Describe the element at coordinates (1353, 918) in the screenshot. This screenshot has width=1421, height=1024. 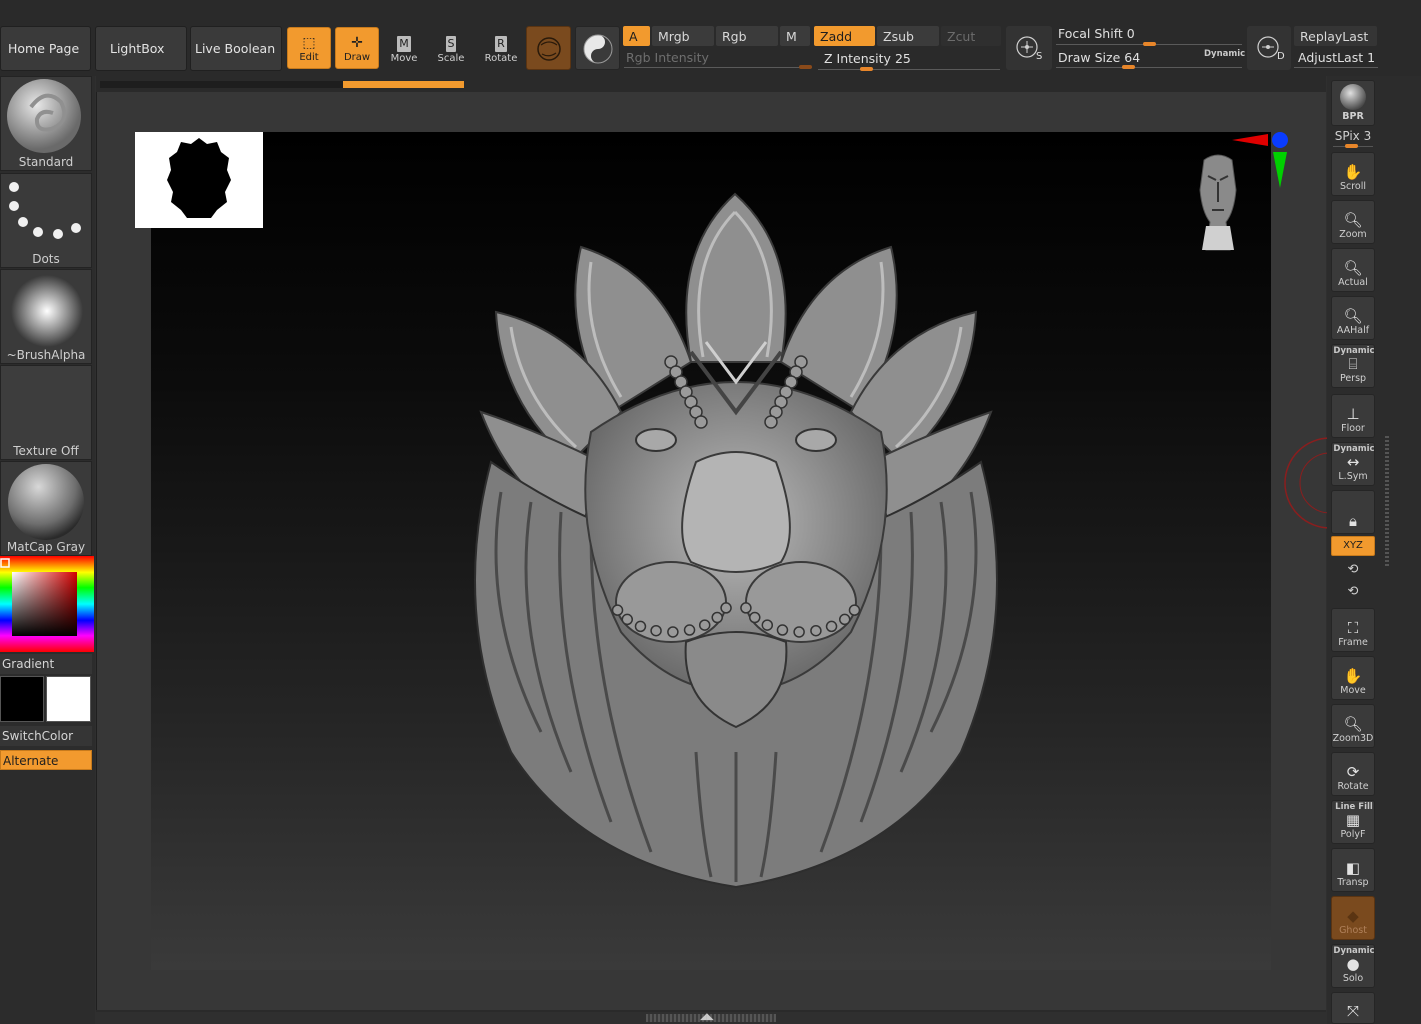
I see `ghost-button: ◆ Ghost` at that location.